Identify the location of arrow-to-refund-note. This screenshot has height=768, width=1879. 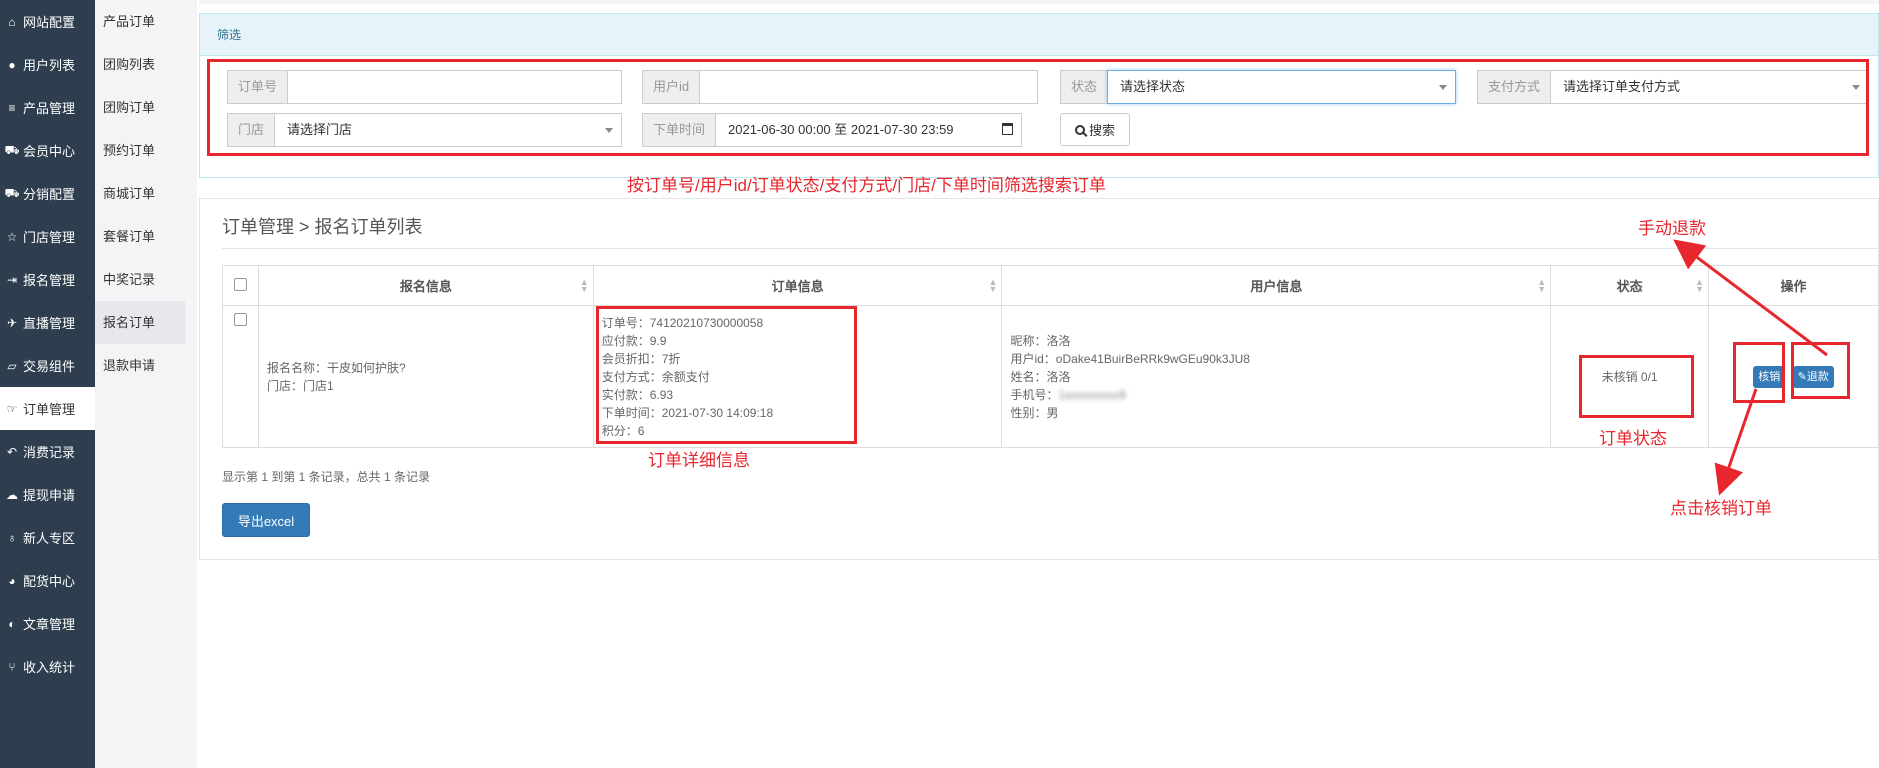
(1750, 298).